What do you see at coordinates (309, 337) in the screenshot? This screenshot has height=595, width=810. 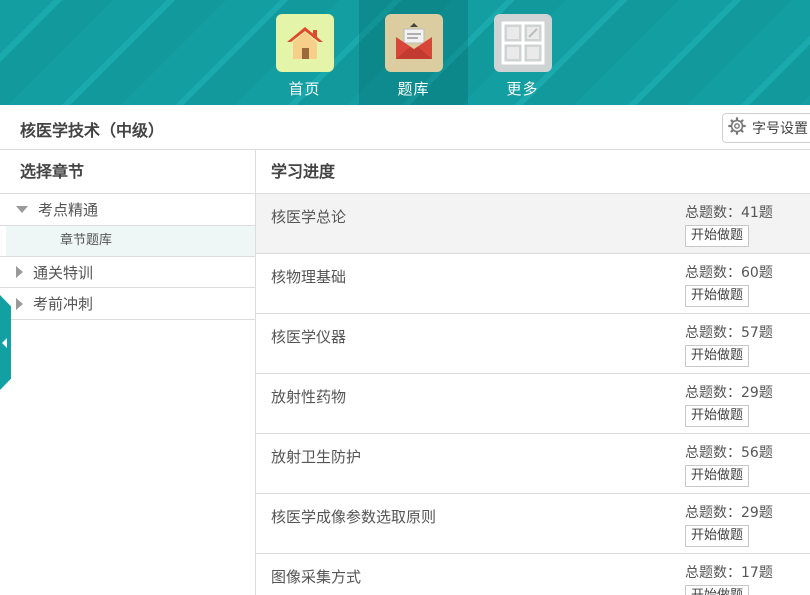 I see `chapter-title: 核医学仪器` at bounding box center [309, 337].